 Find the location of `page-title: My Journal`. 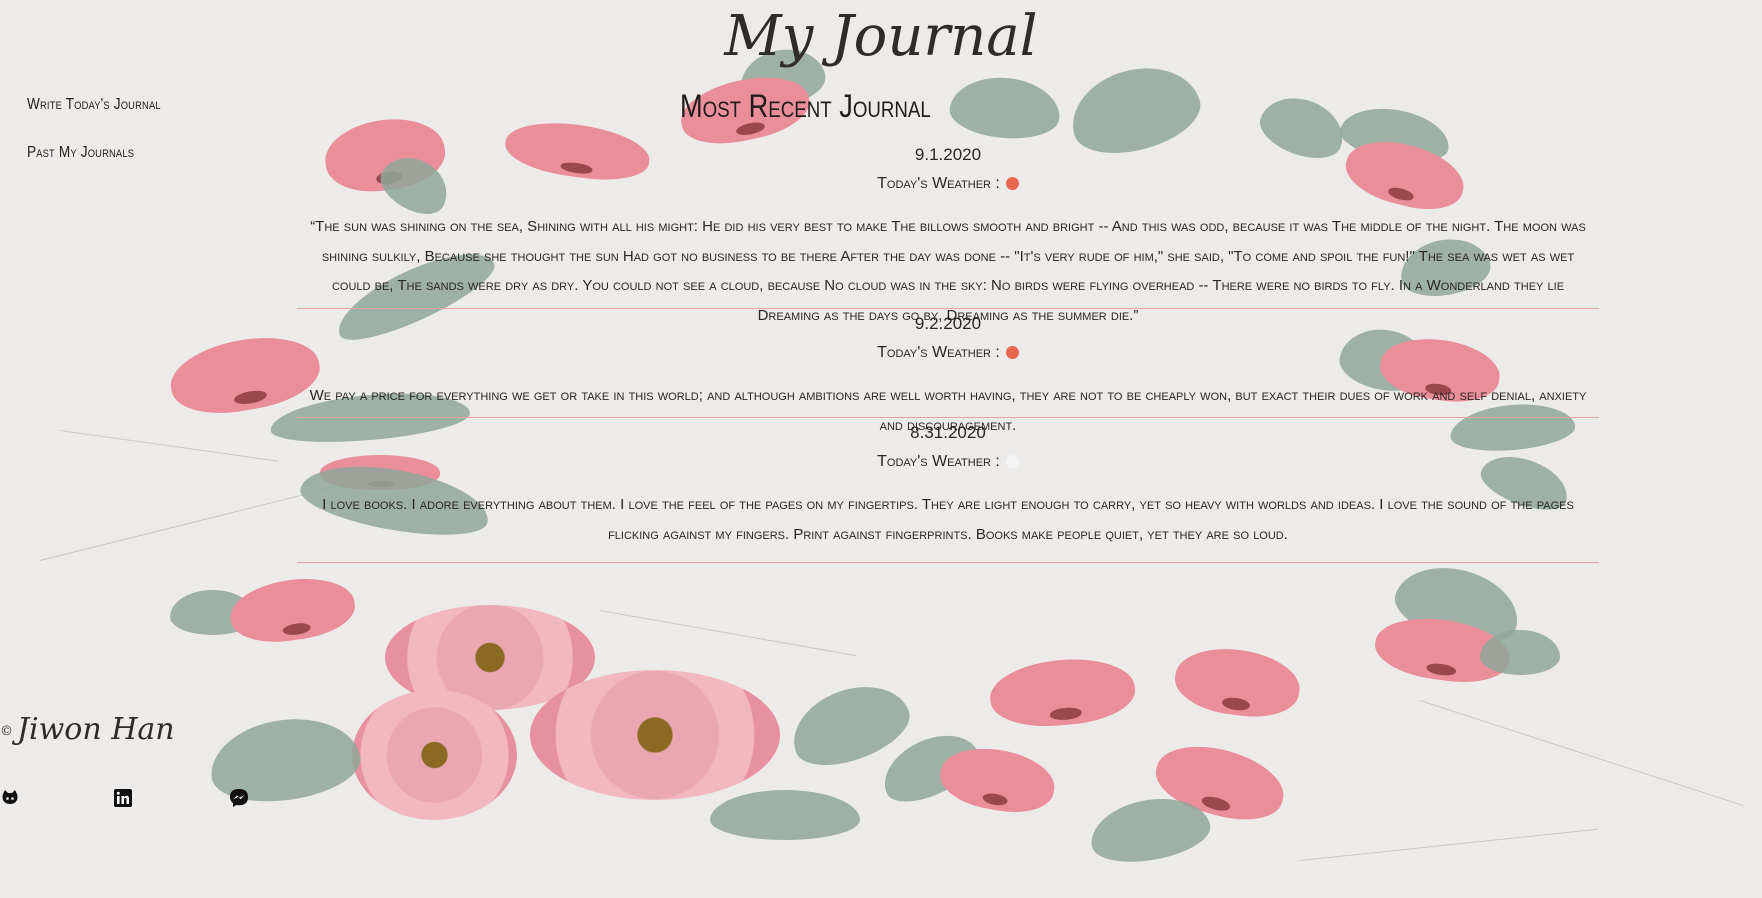

page-title: My Journal is located at coordinates (881, 36).